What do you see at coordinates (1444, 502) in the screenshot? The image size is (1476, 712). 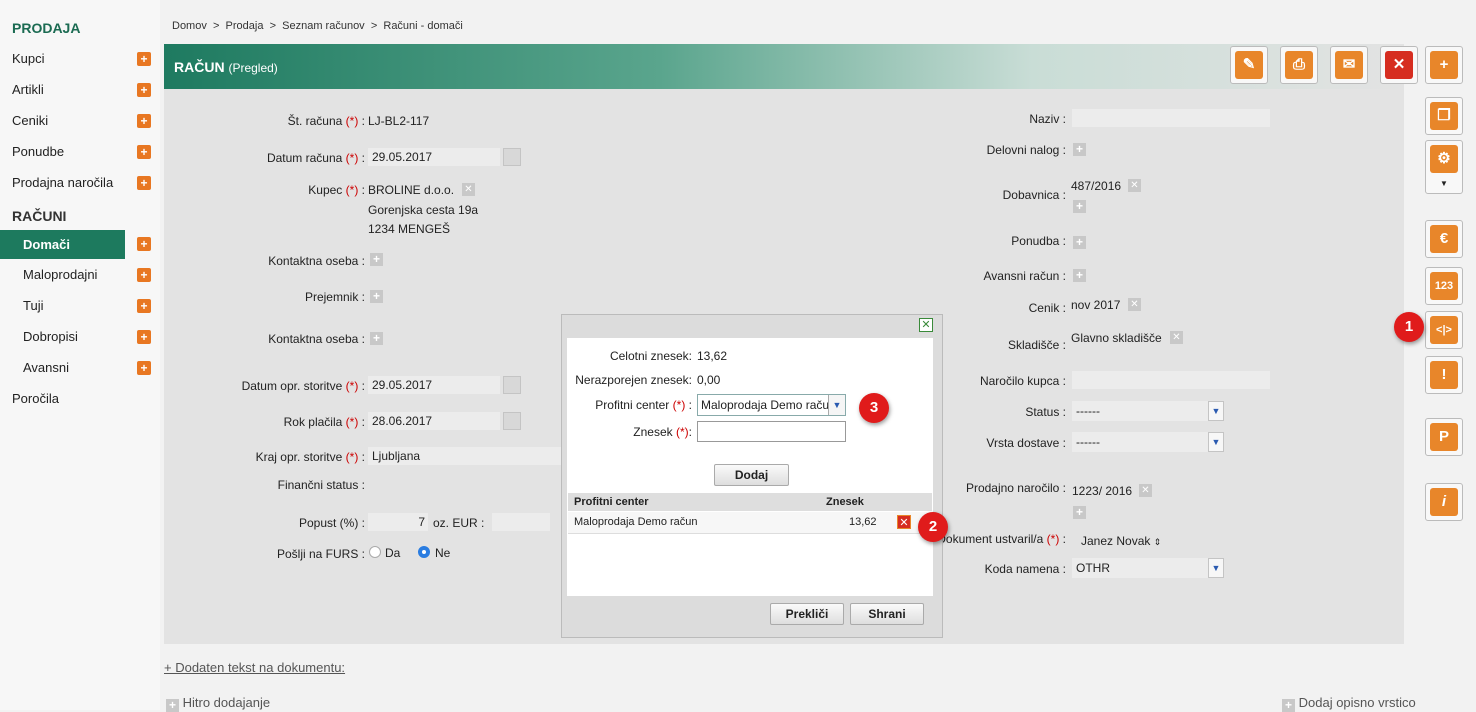 I see `info-button: i` at bounding box center [1444, 502].